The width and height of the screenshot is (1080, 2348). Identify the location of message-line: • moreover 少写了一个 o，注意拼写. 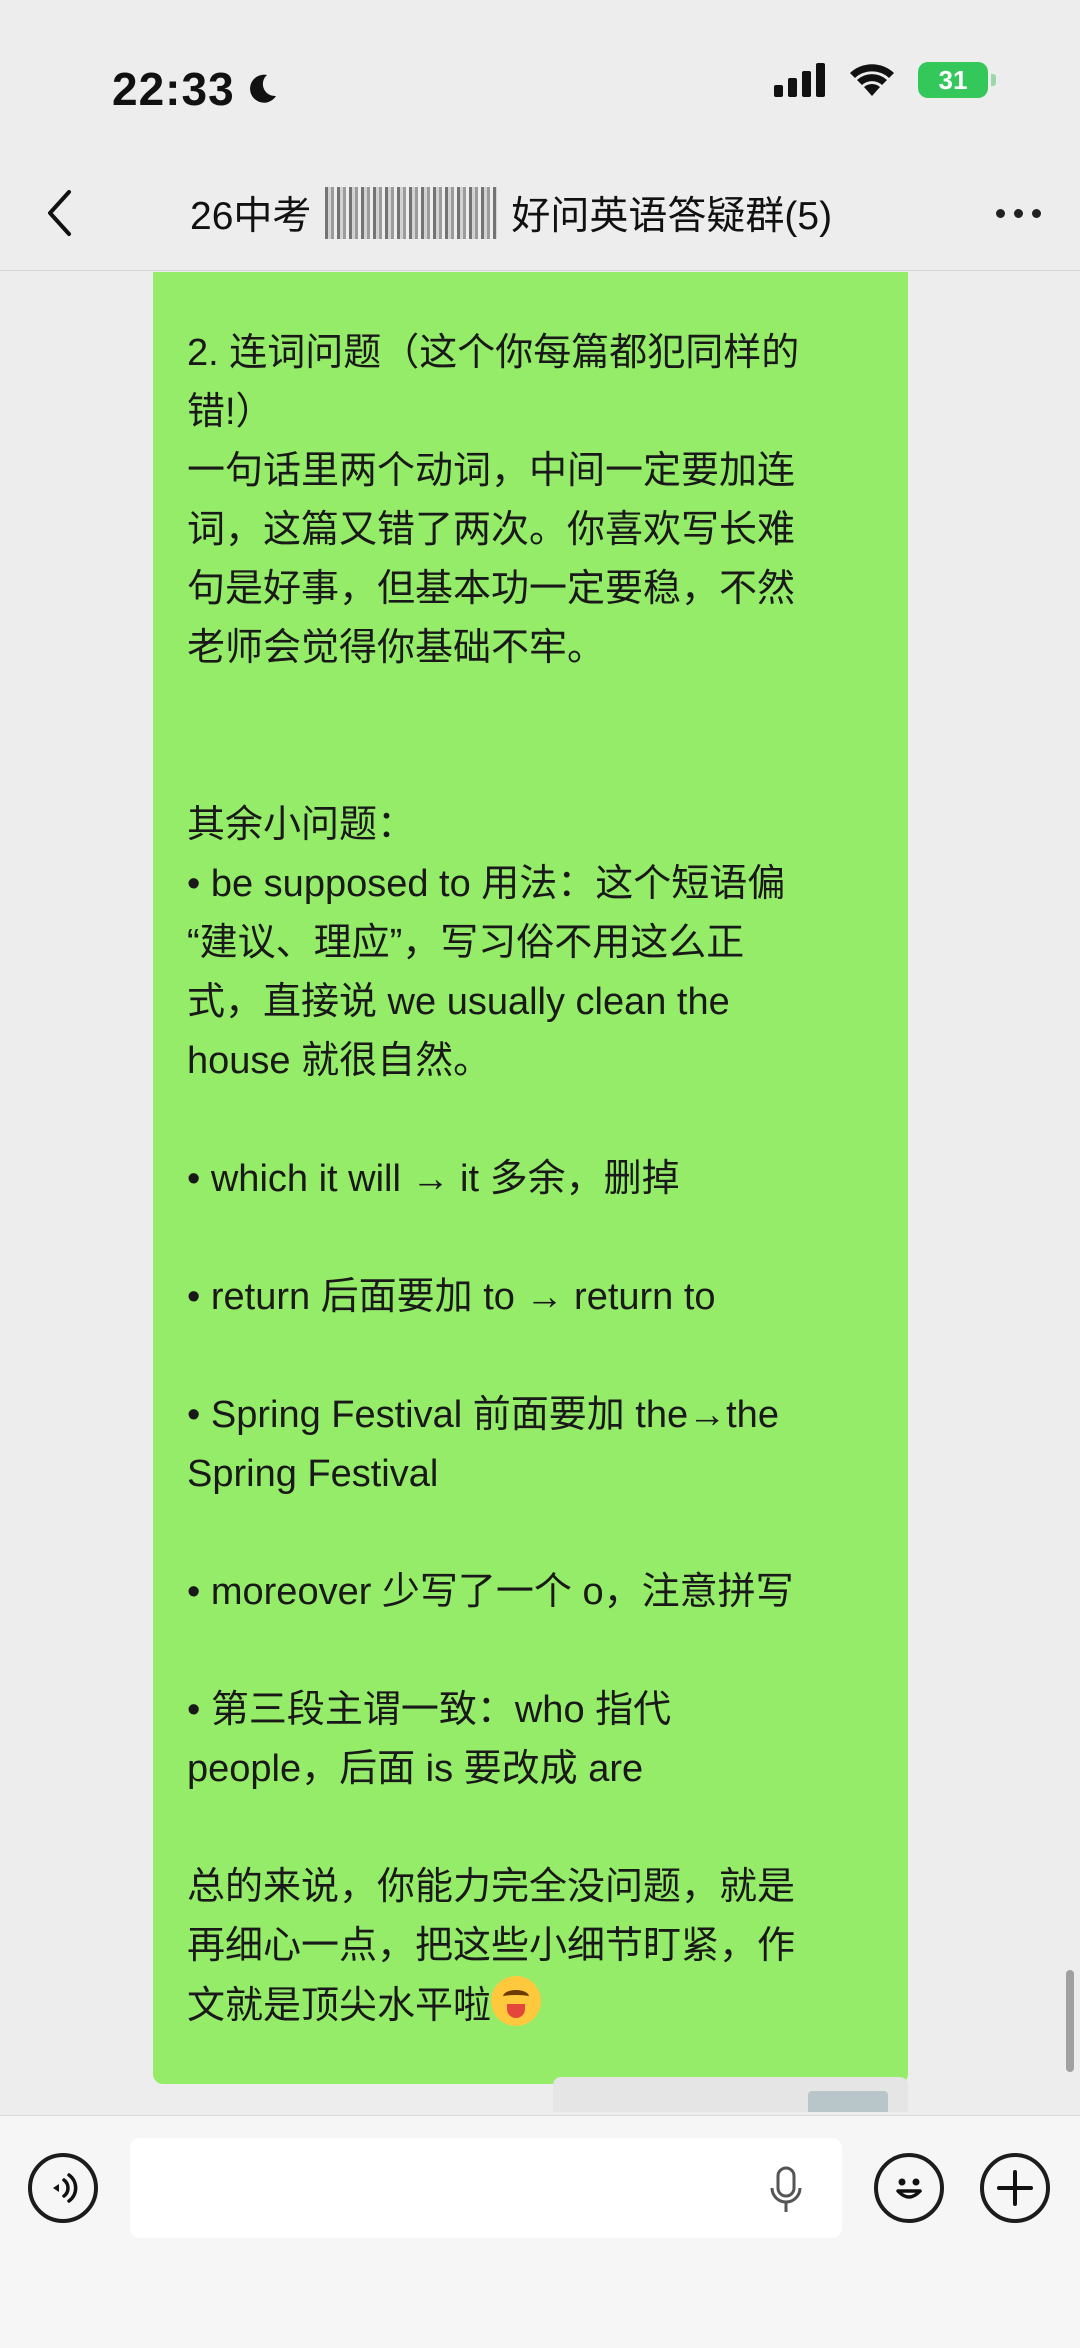
(490, 1592).